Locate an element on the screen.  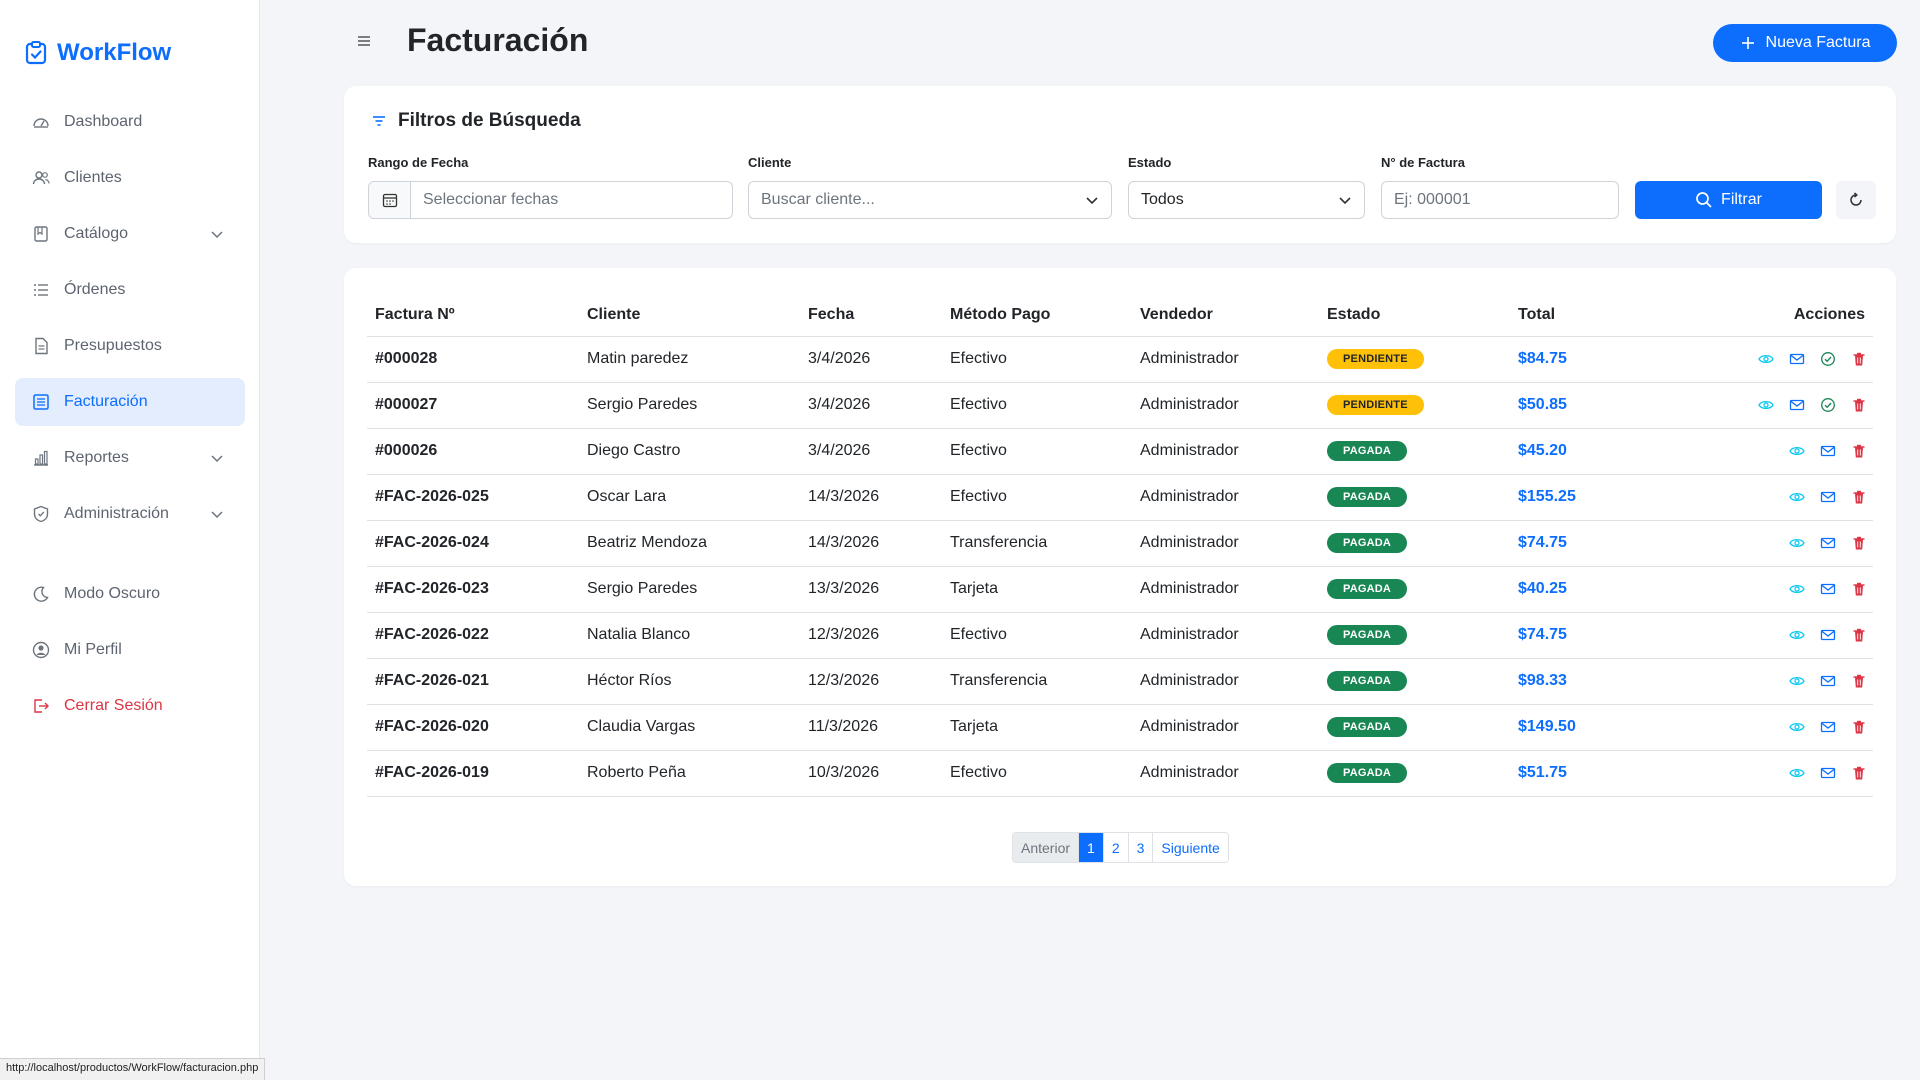
sidebar-item-facturacion: Facturación is located at coordinates (130, 402).